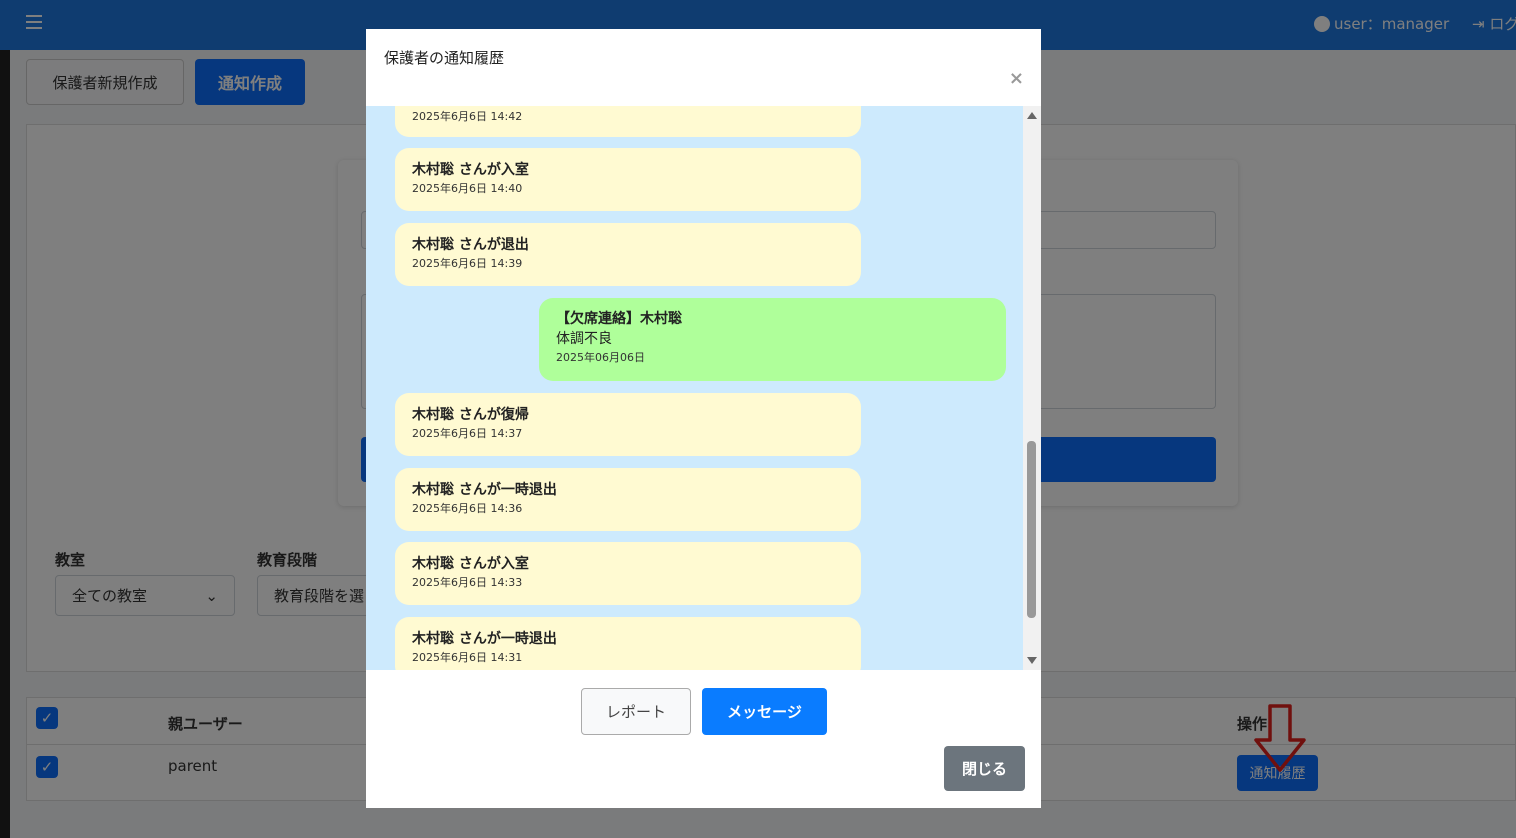 The image size is (1516, 838). I want to click on message-item: 木村聡 さんが一時退出 2025年6月6日 14:31, so click(628, 643).